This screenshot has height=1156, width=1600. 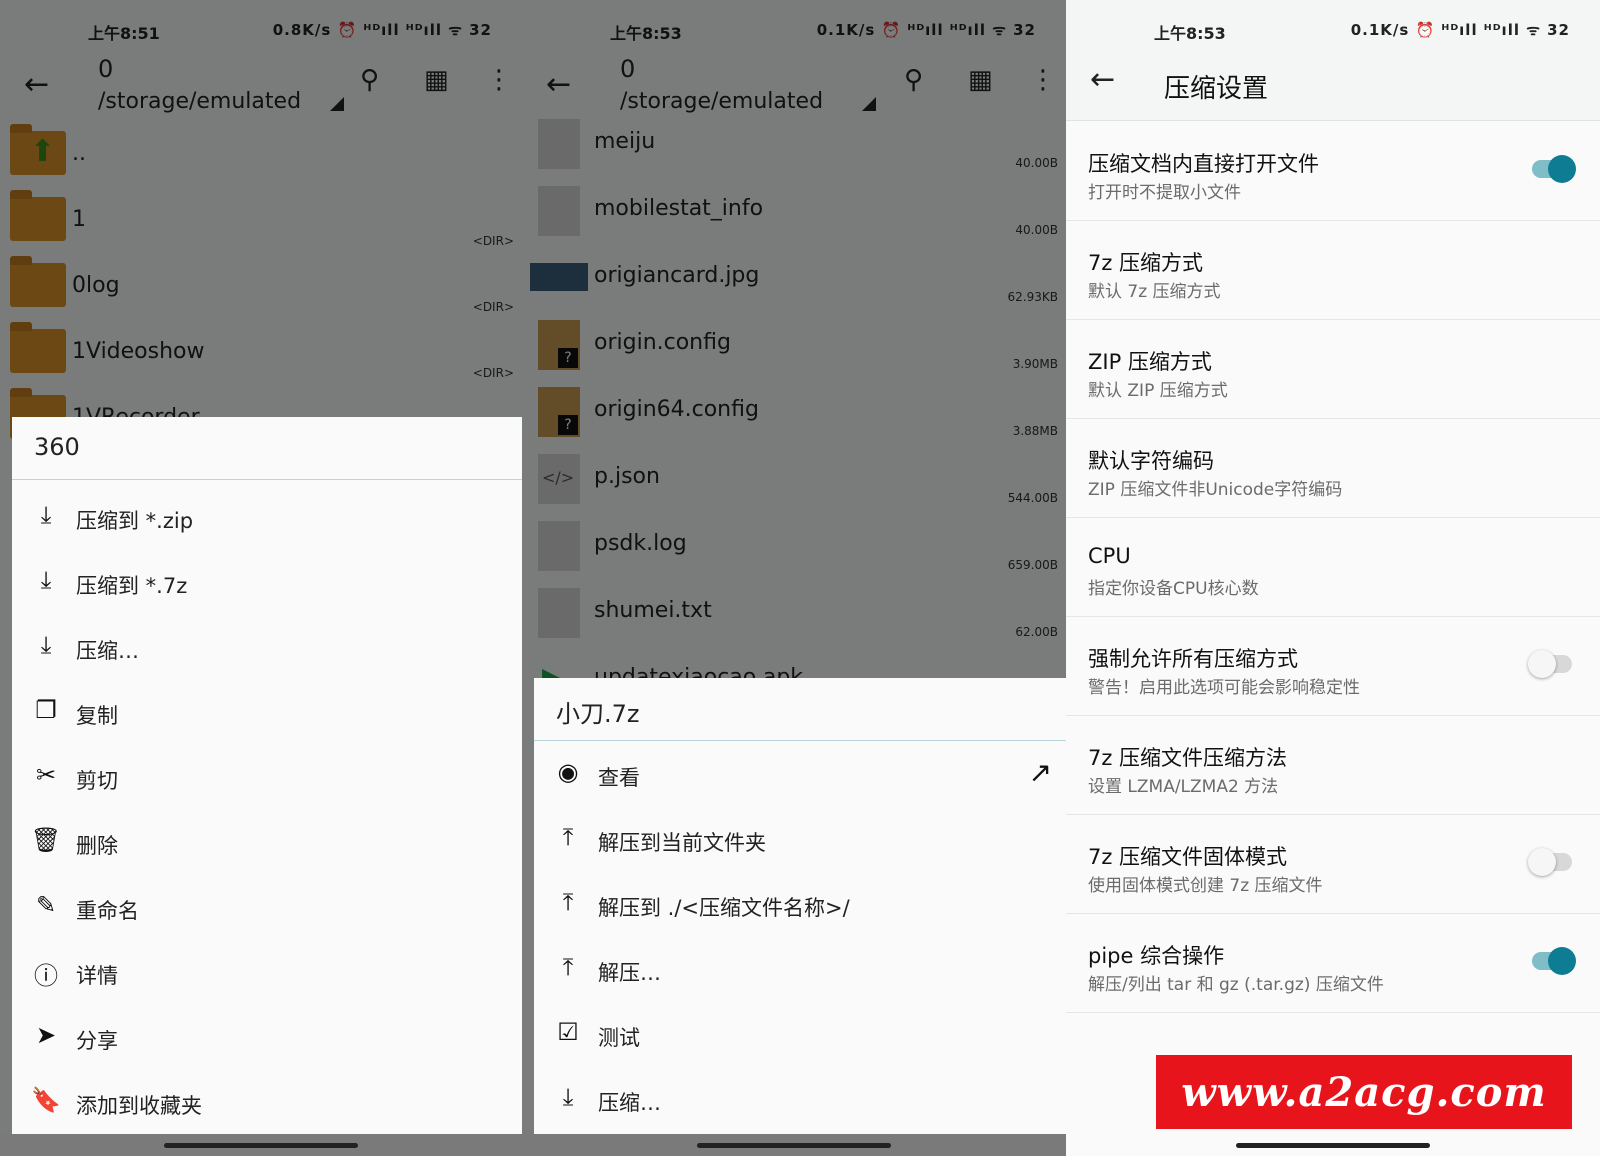 What do you see at coordinates (800, 841) in the screenshot?
I see `menu-item-extract-here: ⤒ 解压到当前文件夹` at bounding box center [800, 841].